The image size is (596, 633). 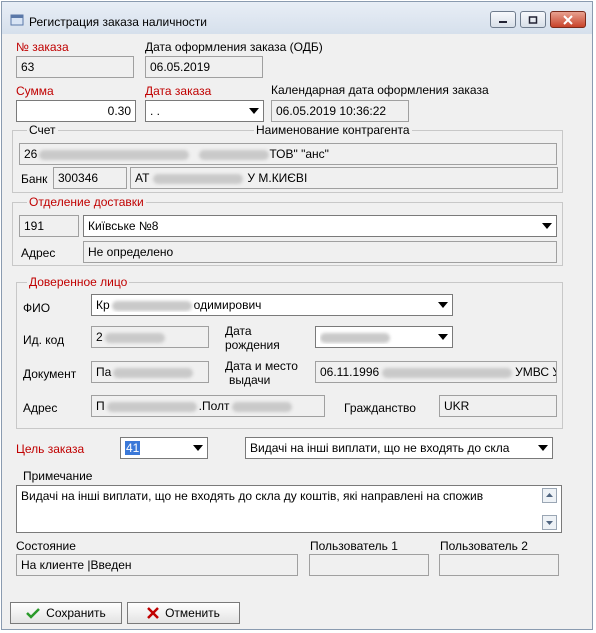 I want to click on redacted-fio, so click(x=151, y=305).